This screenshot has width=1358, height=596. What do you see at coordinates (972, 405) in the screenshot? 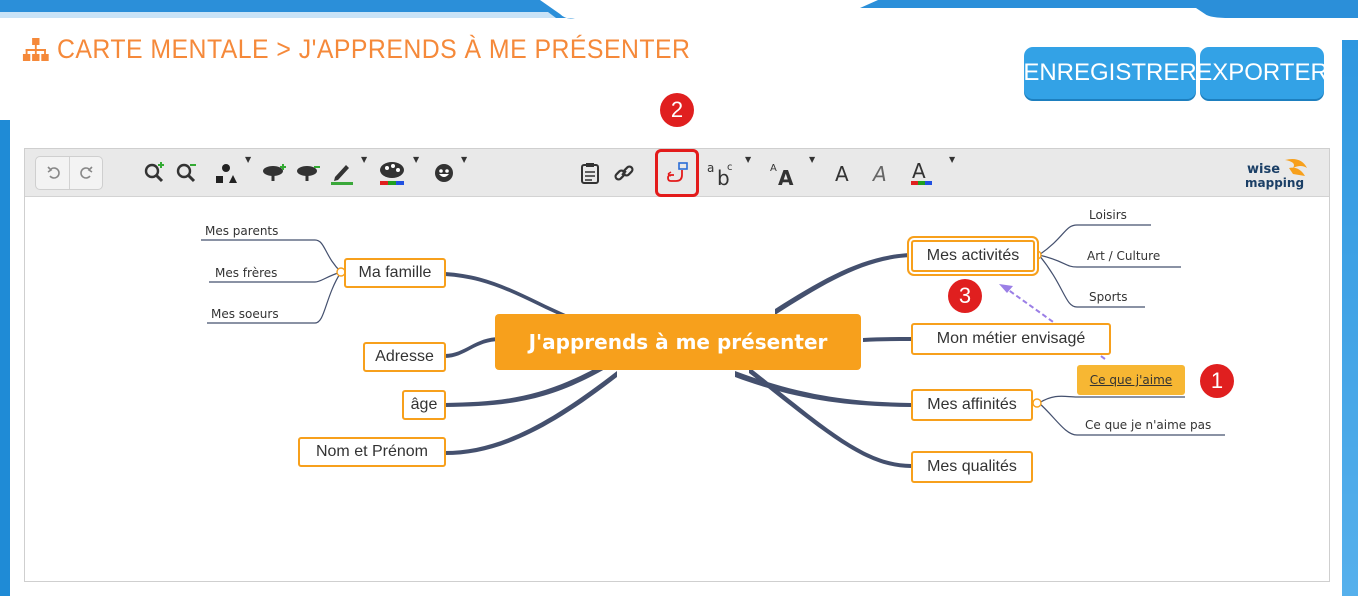
I see `topic-mes-affinites: Mes affinités` at bounding box center [972, 405].